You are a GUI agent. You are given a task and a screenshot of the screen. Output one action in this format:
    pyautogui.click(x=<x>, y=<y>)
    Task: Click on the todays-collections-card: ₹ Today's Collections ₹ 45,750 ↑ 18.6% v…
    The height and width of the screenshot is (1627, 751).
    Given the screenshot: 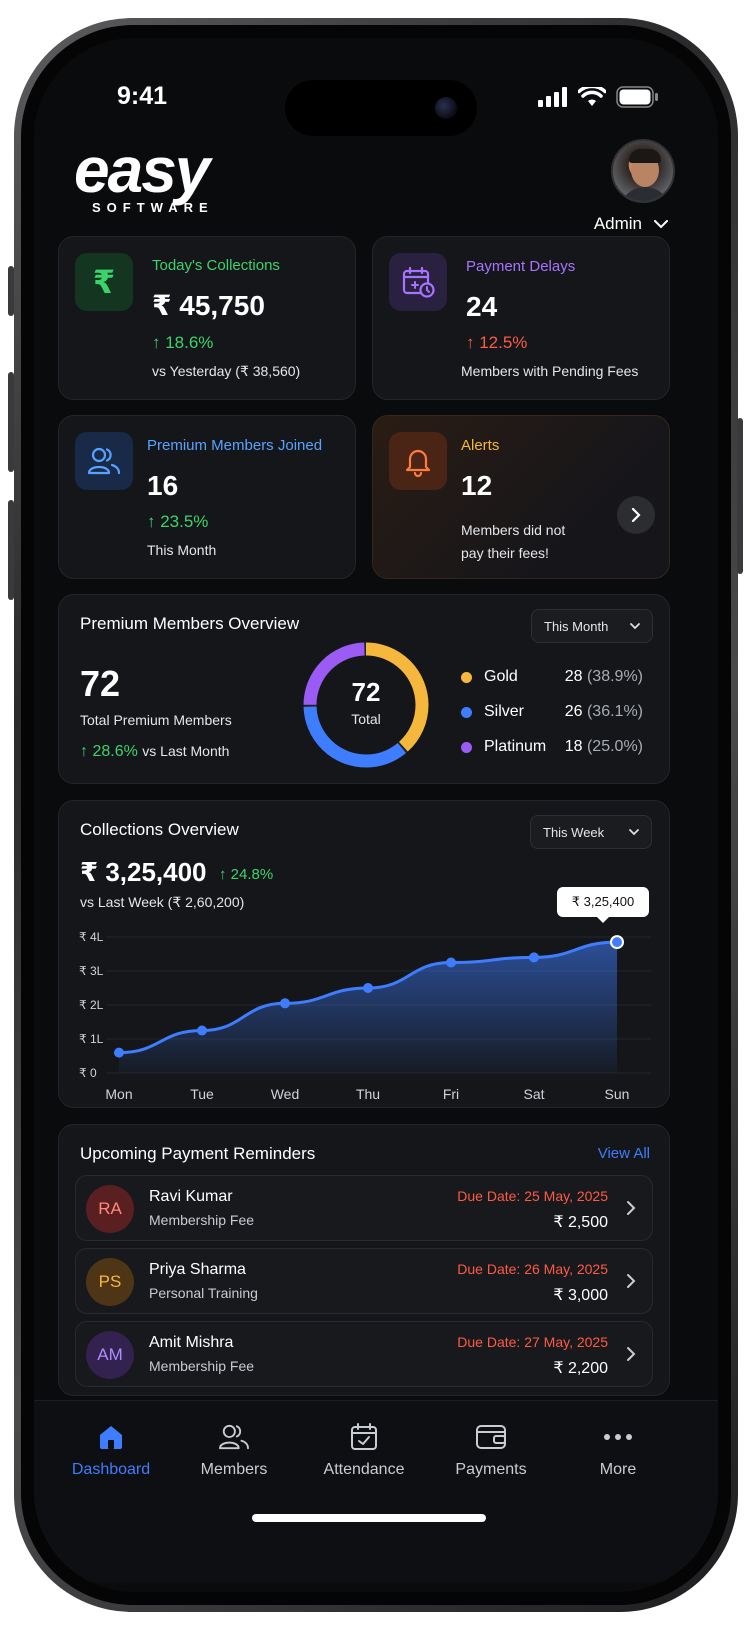 What is the action you would take?
    pyautogui.click(x=207, y=318)
    